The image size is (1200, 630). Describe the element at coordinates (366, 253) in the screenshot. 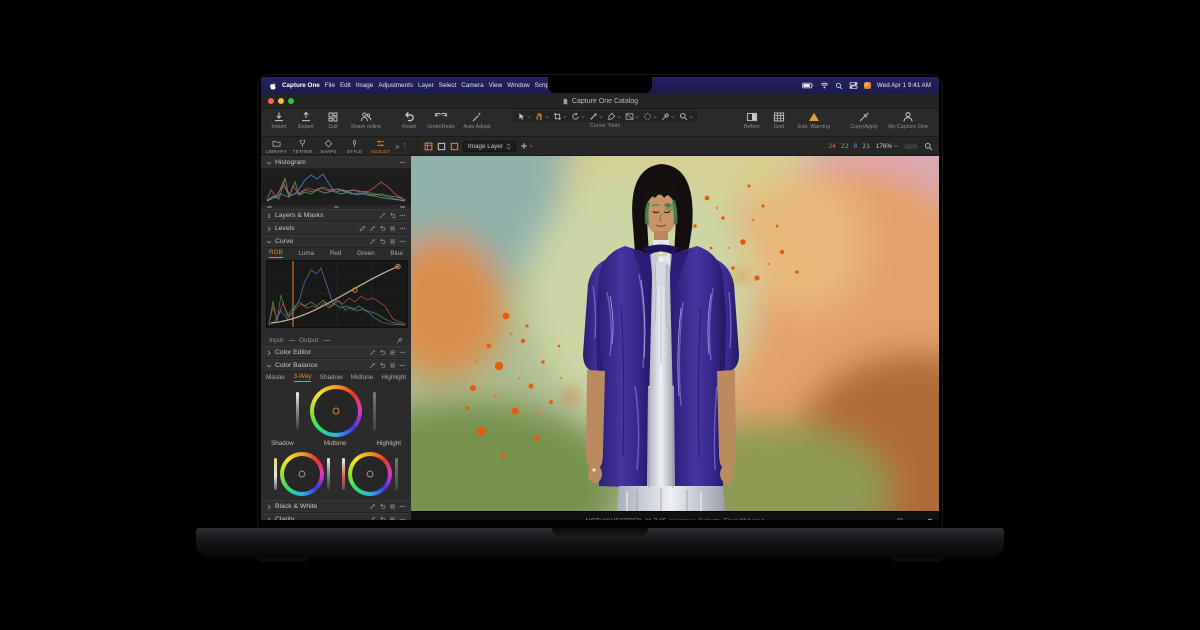

I see `curve-tab-green: Green` at that location.